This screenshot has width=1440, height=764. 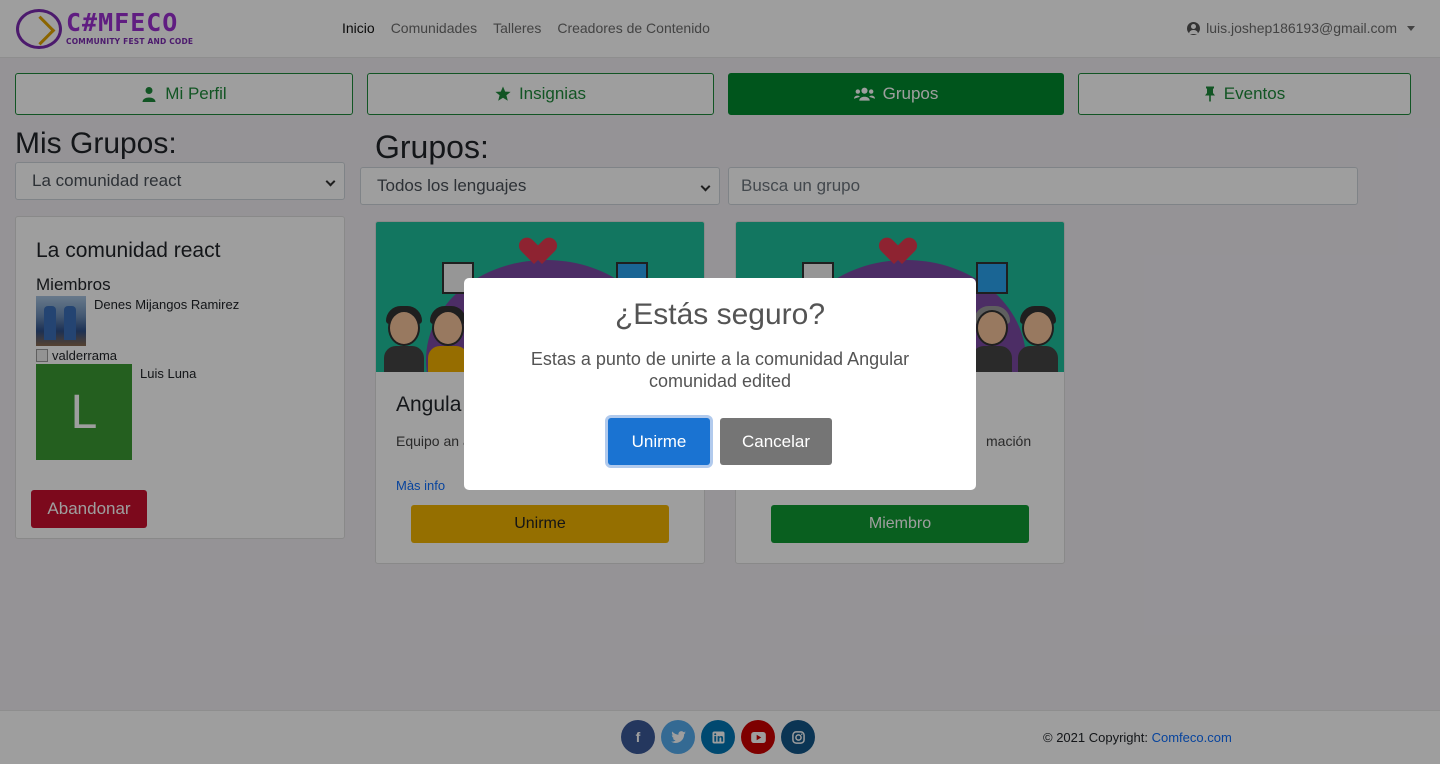 What do you see at coordinates (776, 441) in the screenshot?
I see `cancel-button: Cancelar` at bounding box center [776, 441].